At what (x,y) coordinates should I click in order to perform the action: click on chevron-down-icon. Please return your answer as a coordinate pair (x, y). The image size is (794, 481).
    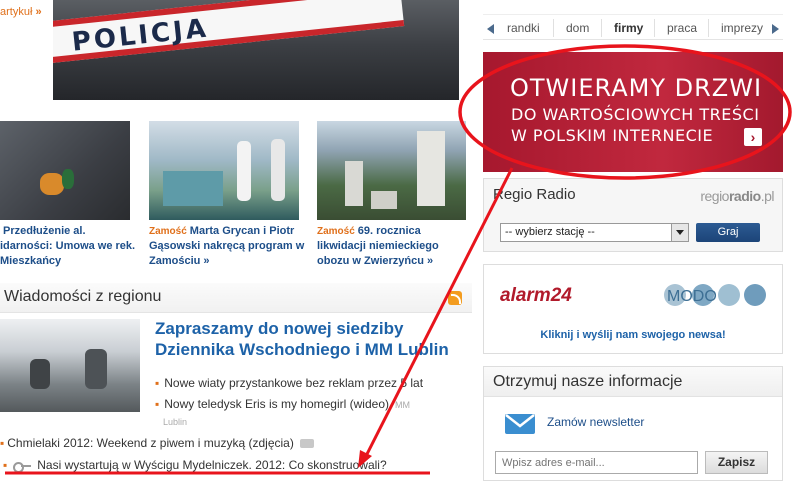
    Looking at the image, I should click on (679, 232).